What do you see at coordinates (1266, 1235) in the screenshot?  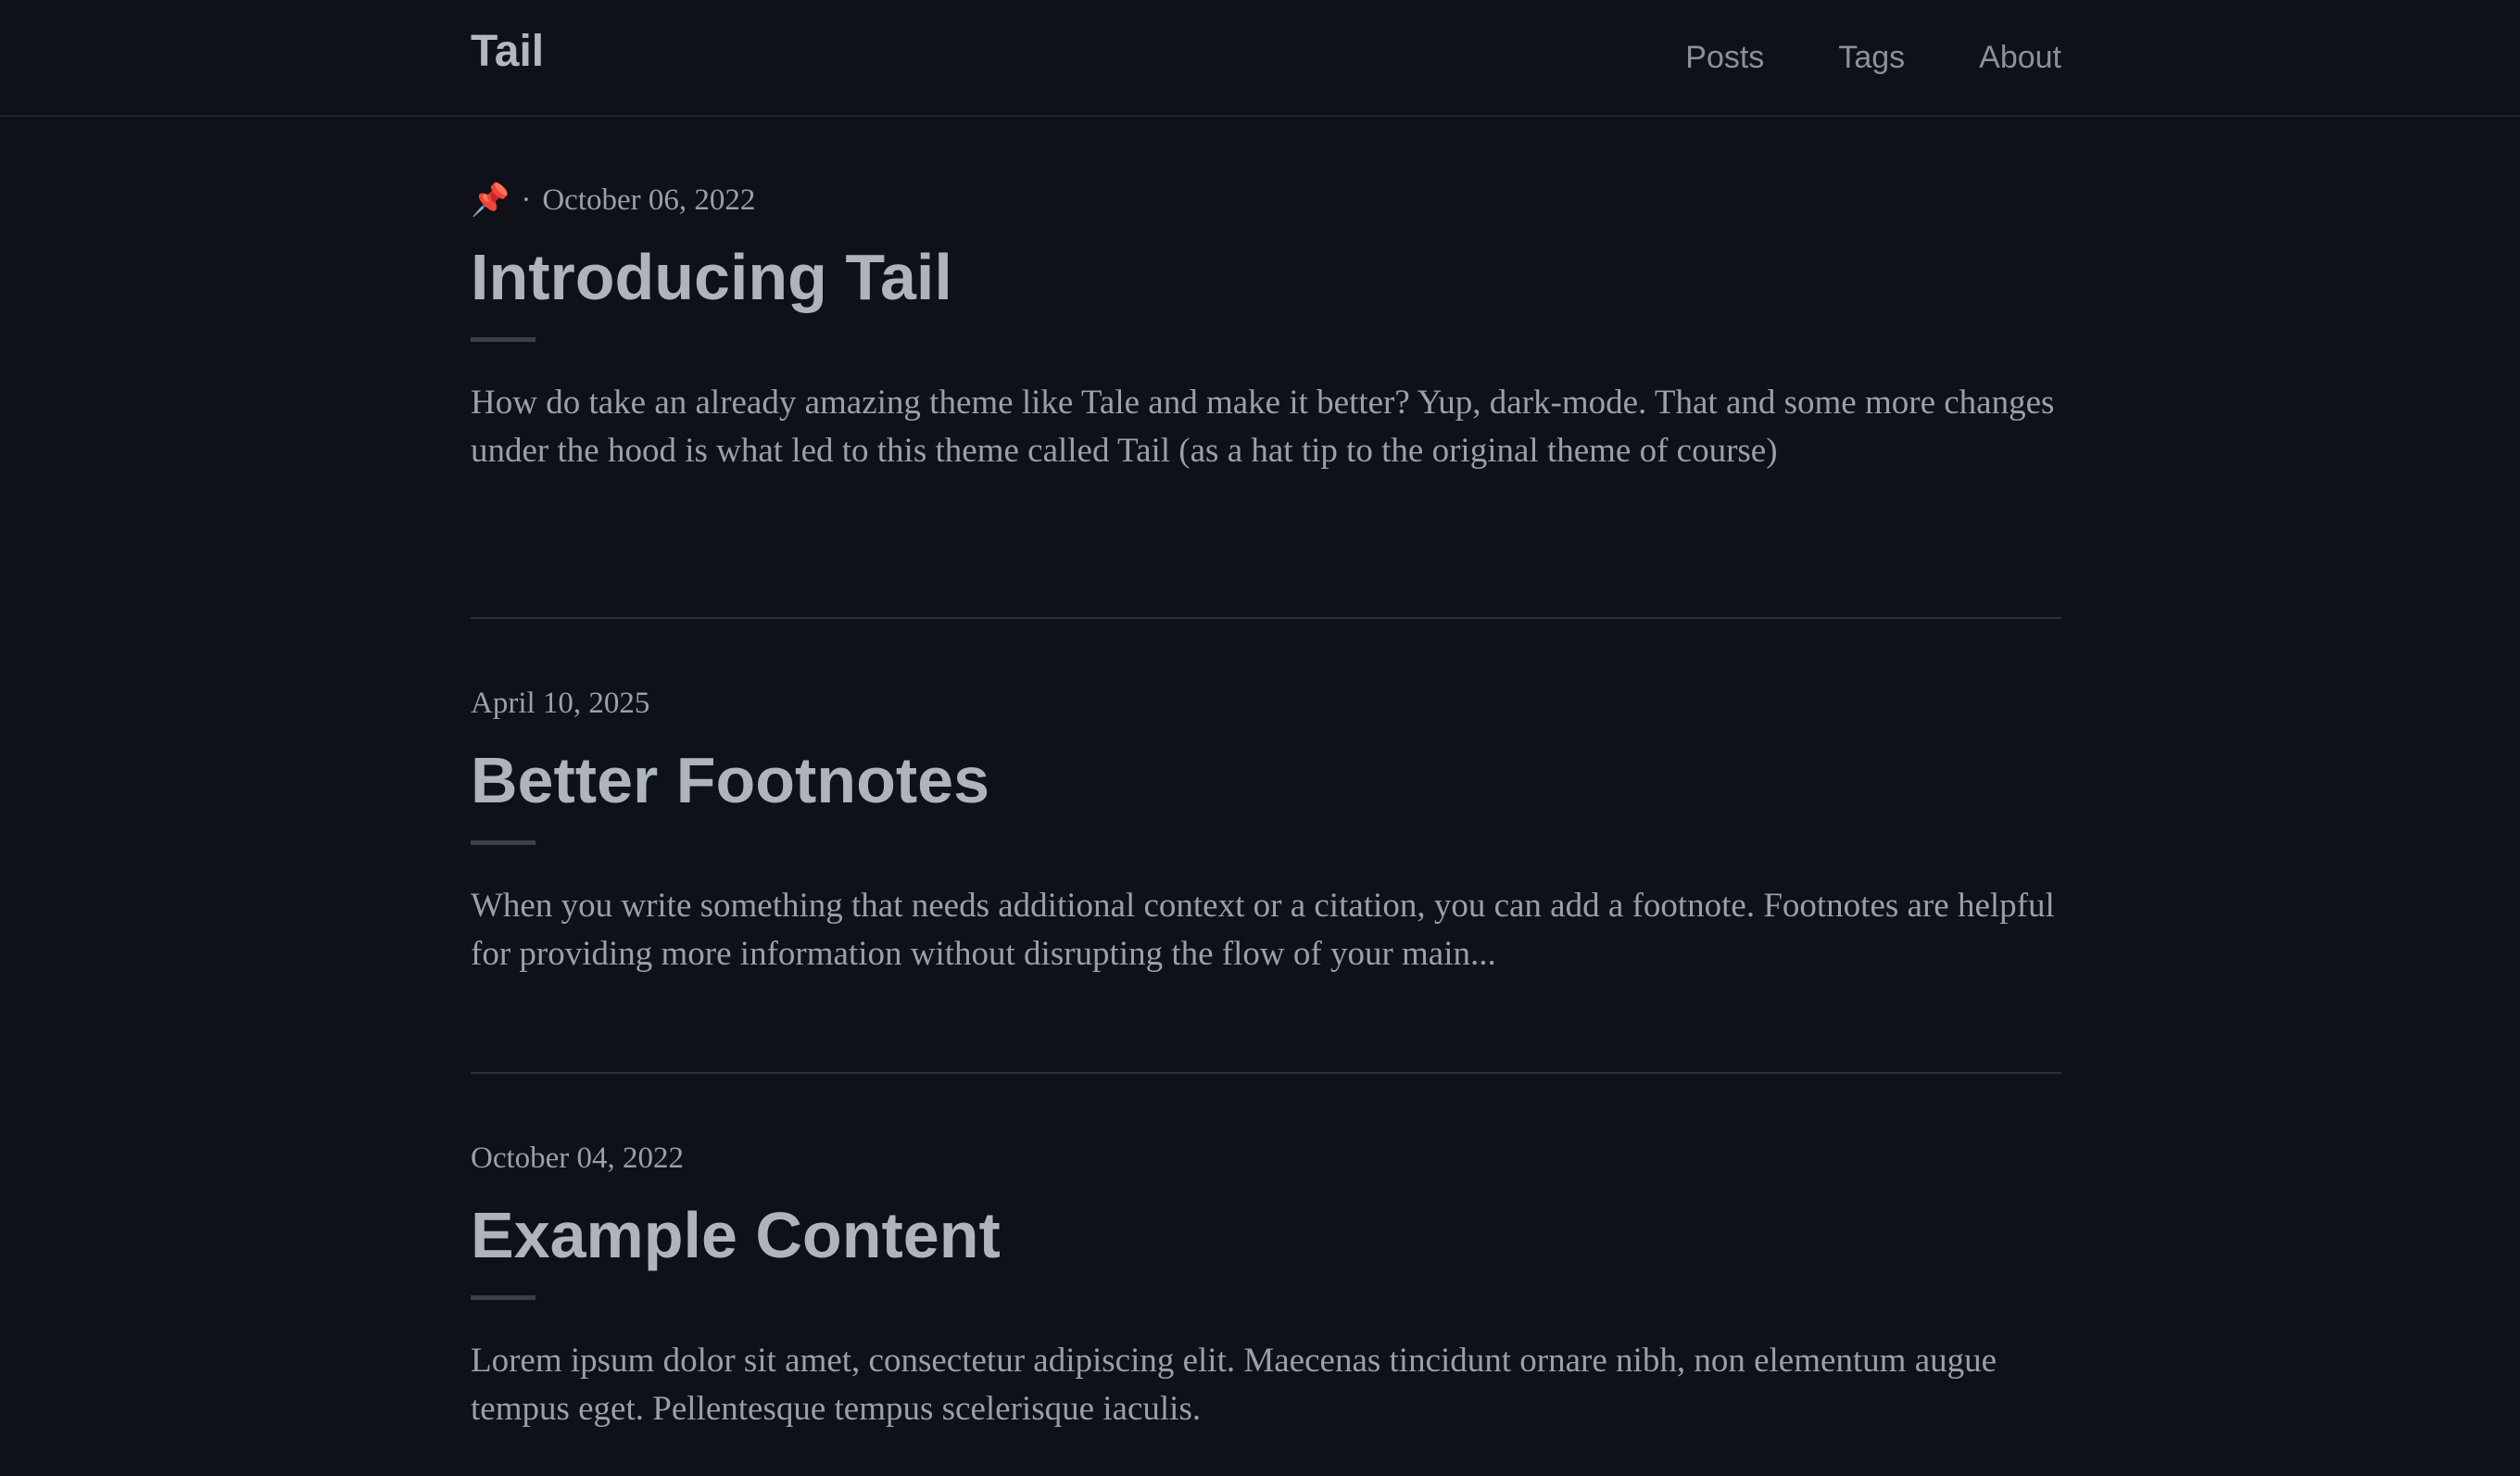 I see `post-title-link: Example Content` at bounding box center [1266, 1235].